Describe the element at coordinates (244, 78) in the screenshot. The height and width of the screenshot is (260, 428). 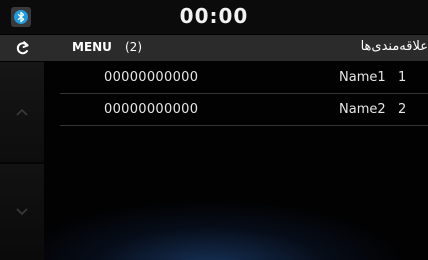
I see `list-item: 00000000000 Name1 1` at that location.